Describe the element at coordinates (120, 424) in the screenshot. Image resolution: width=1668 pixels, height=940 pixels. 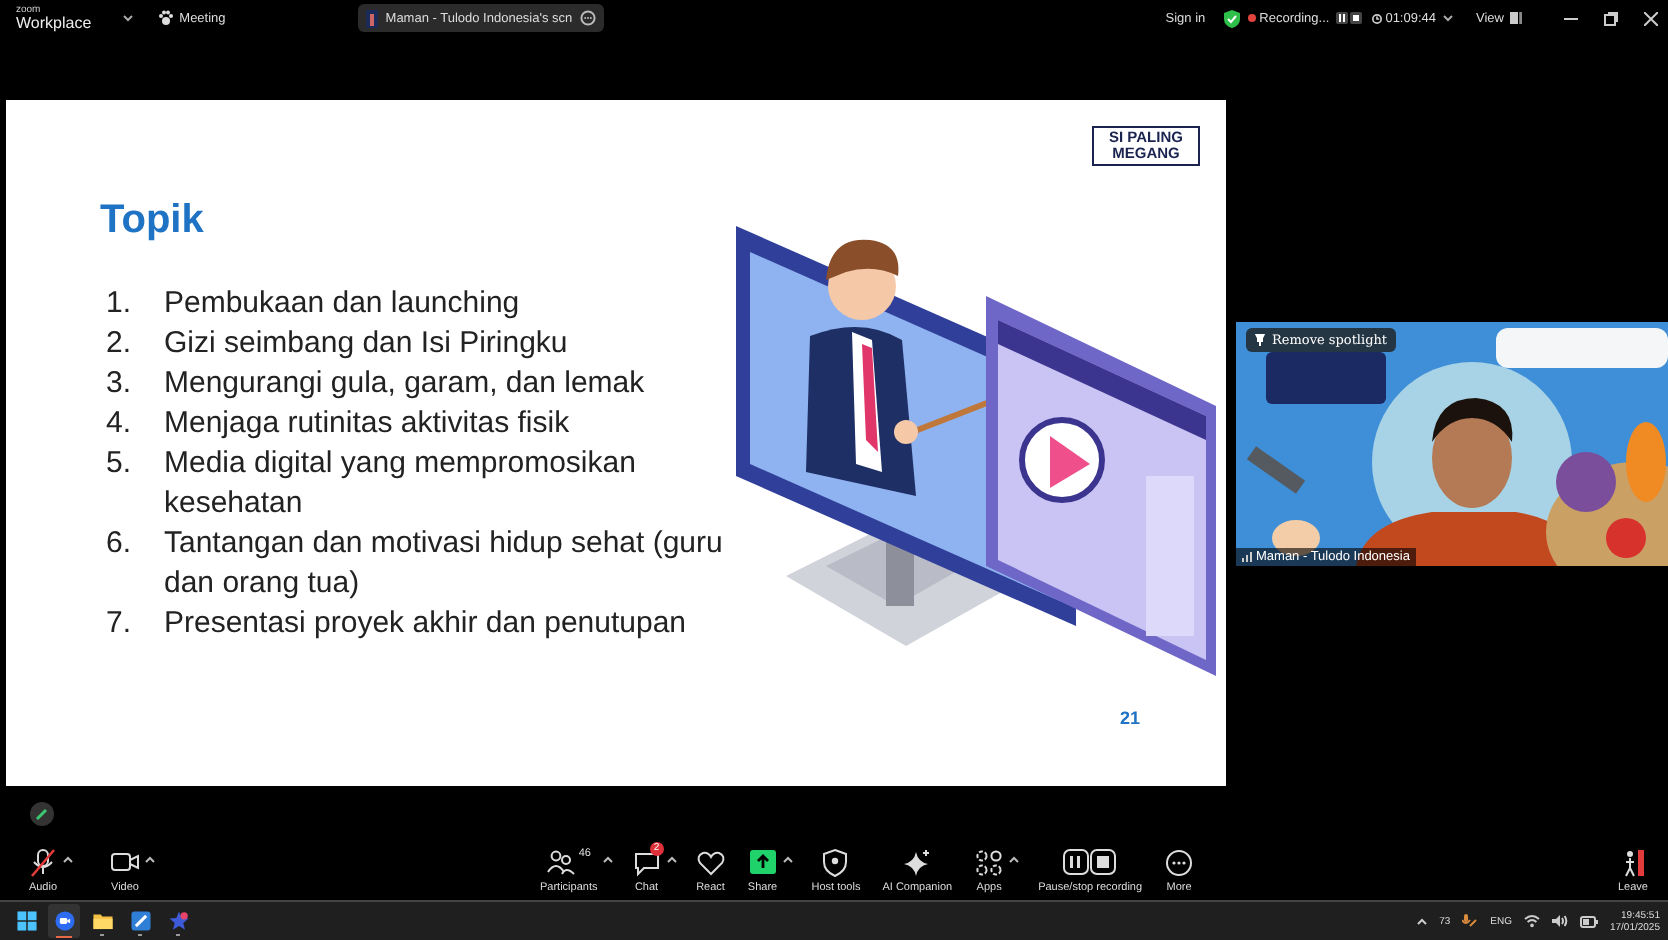
I see `list-number: 4.` at that location.